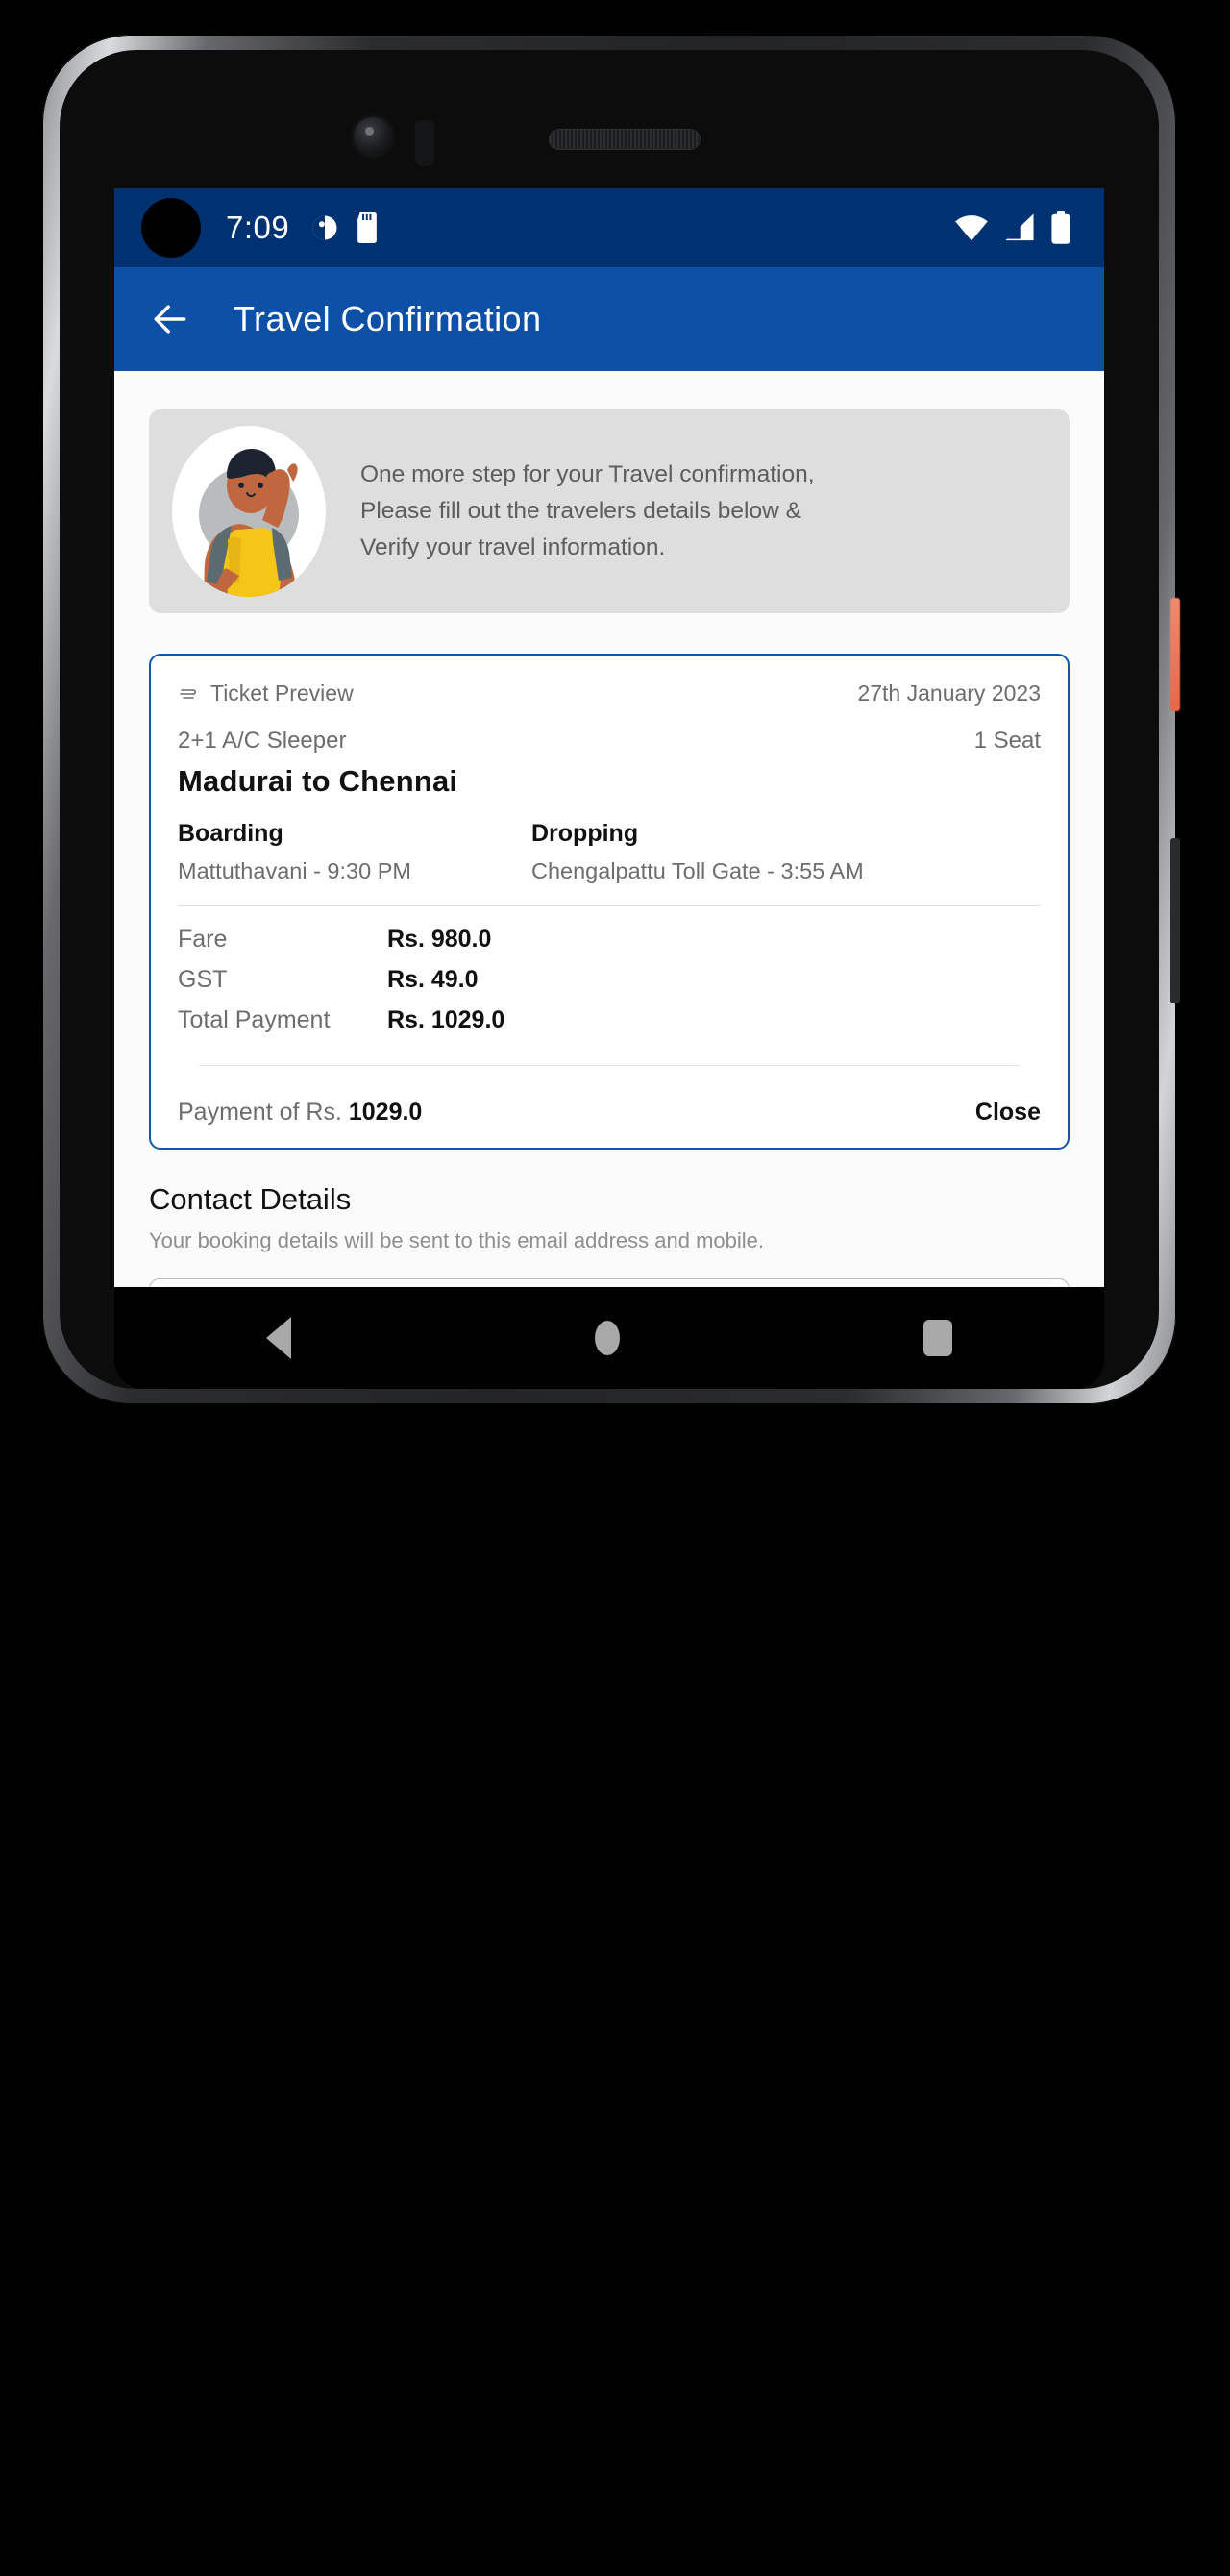 The image size is (1230, 2576). I want to click on ticket-preview-label-group: Ticket Preview, so click(266, 694).